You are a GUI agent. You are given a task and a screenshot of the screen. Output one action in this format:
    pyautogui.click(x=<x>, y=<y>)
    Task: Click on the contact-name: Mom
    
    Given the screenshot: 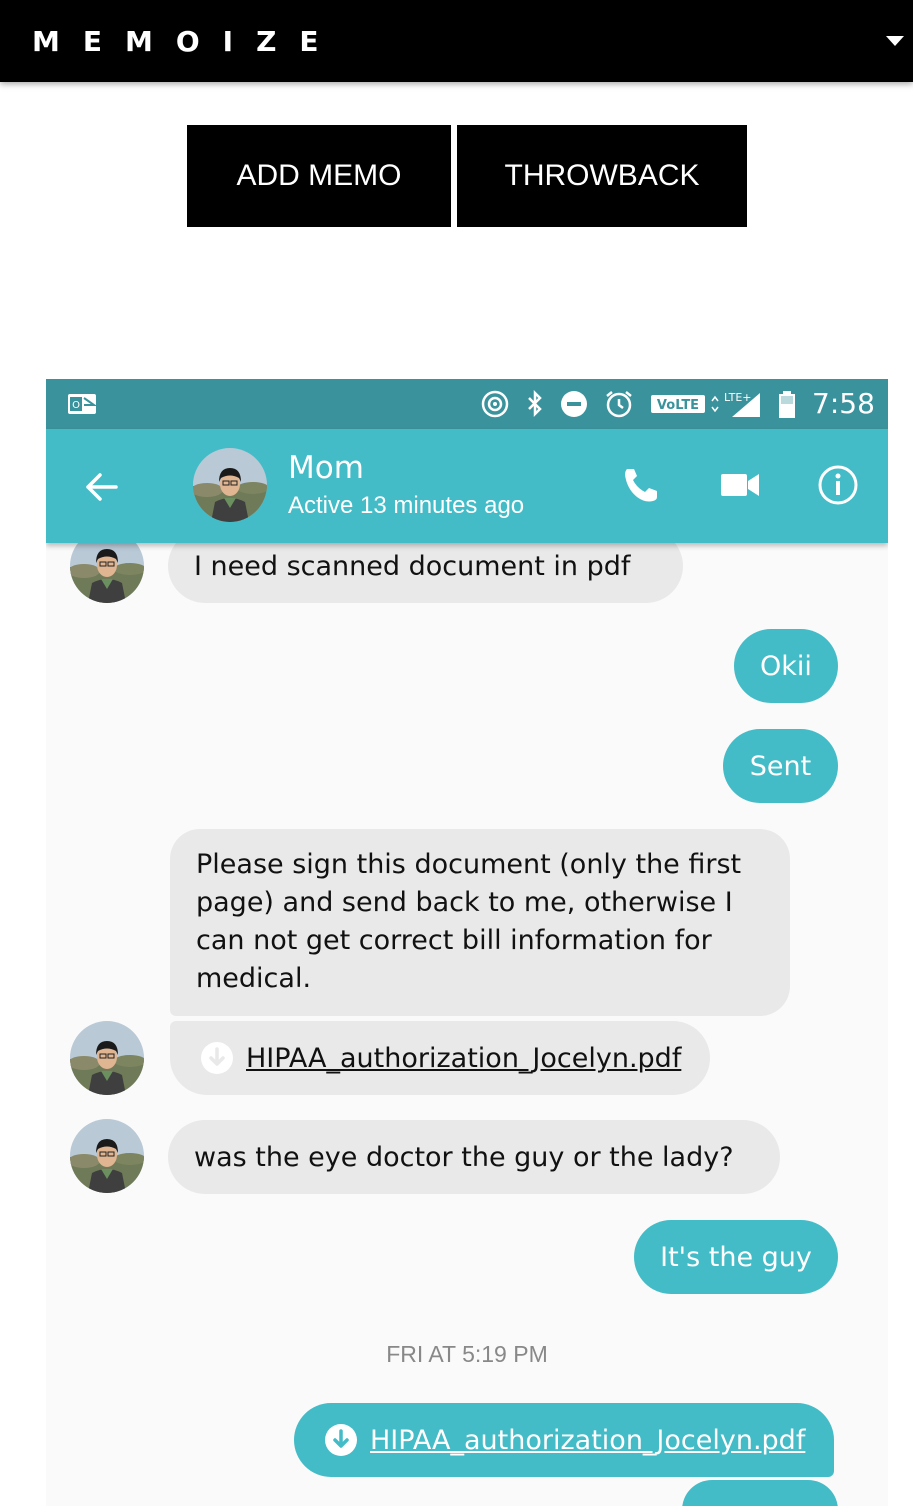 What is the action you would take?
    pyautogui.click(x=326, y=468)
    